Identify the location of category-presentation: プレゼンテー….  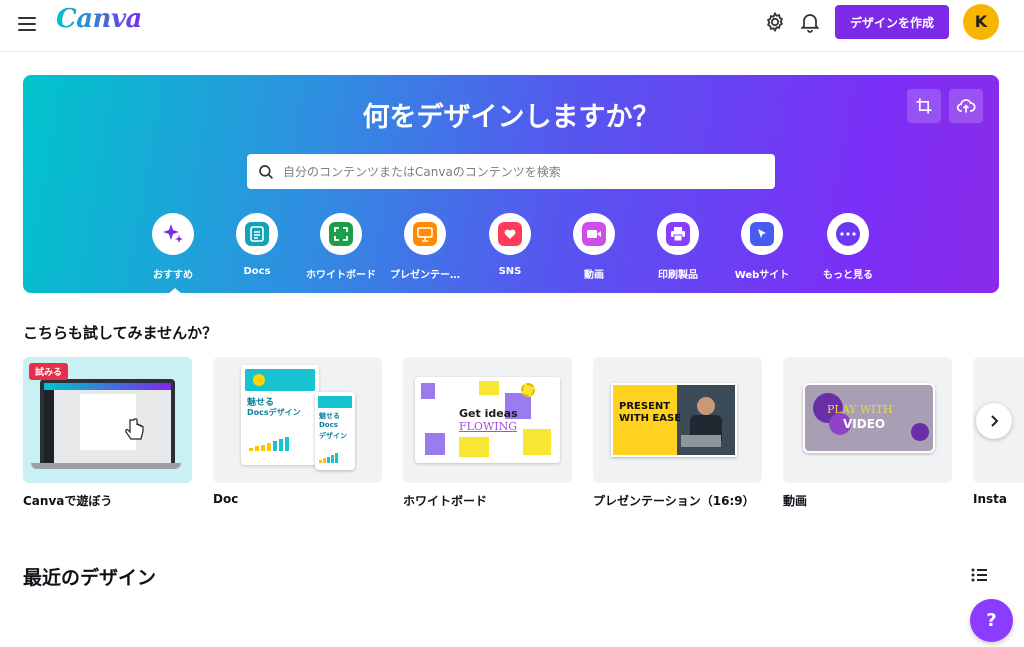
(425, 247).